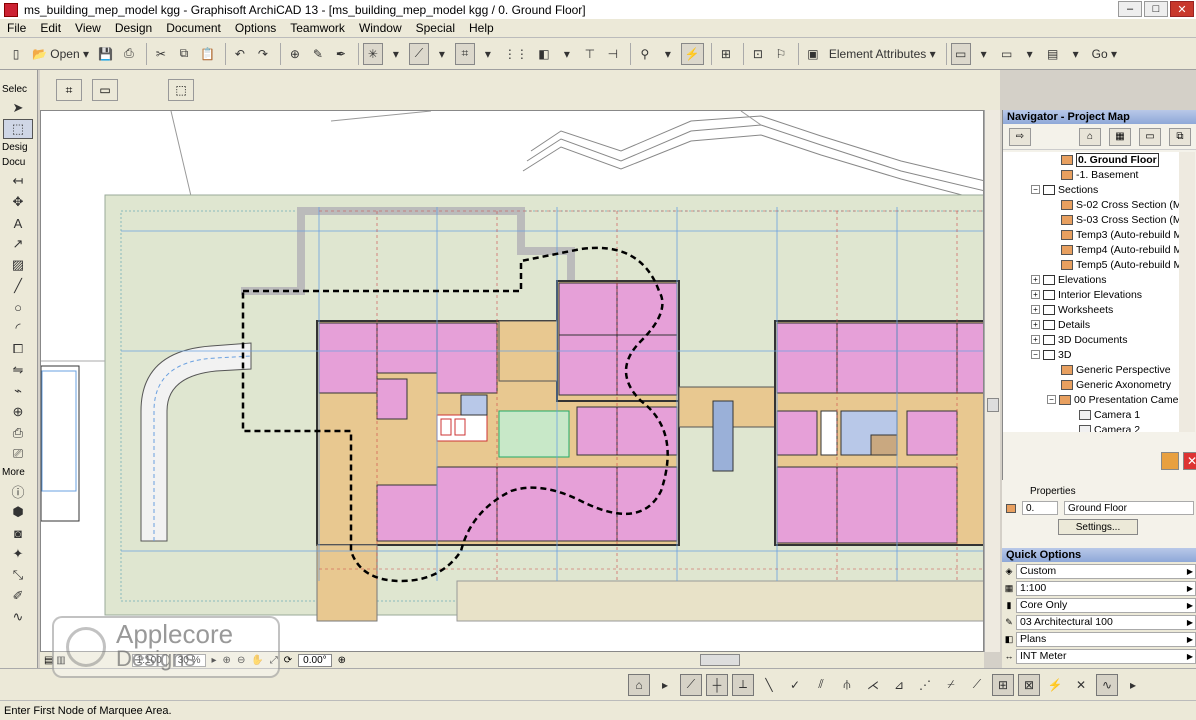 The image size is (1196, 720). What do you see at coordinates (18, 533) in the screenshot?
I see `camera-tool-icon: ◙` at bounding box center [18, 533].